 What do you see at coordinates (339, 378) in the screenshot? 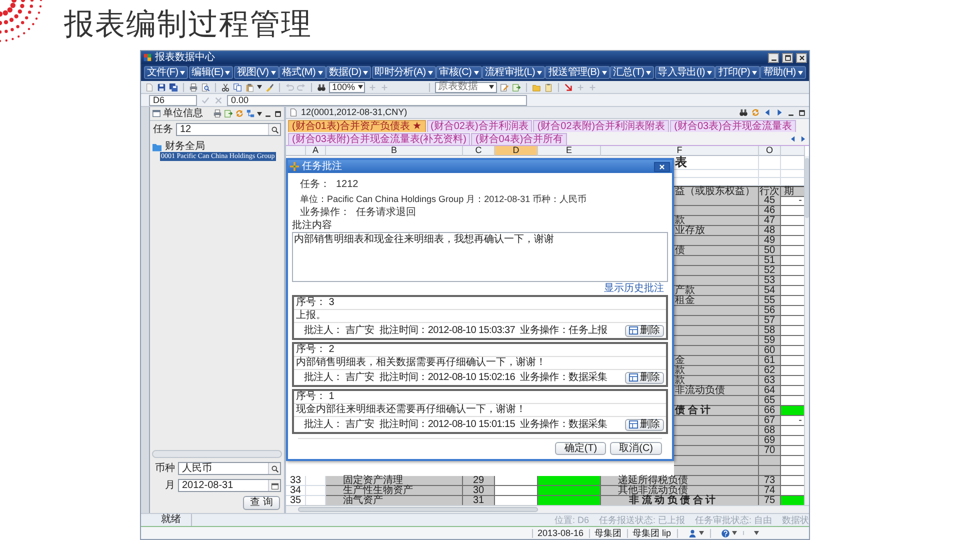
I see `commenter-text: 批注人： 吉广安` at bounding box center [339, 378].